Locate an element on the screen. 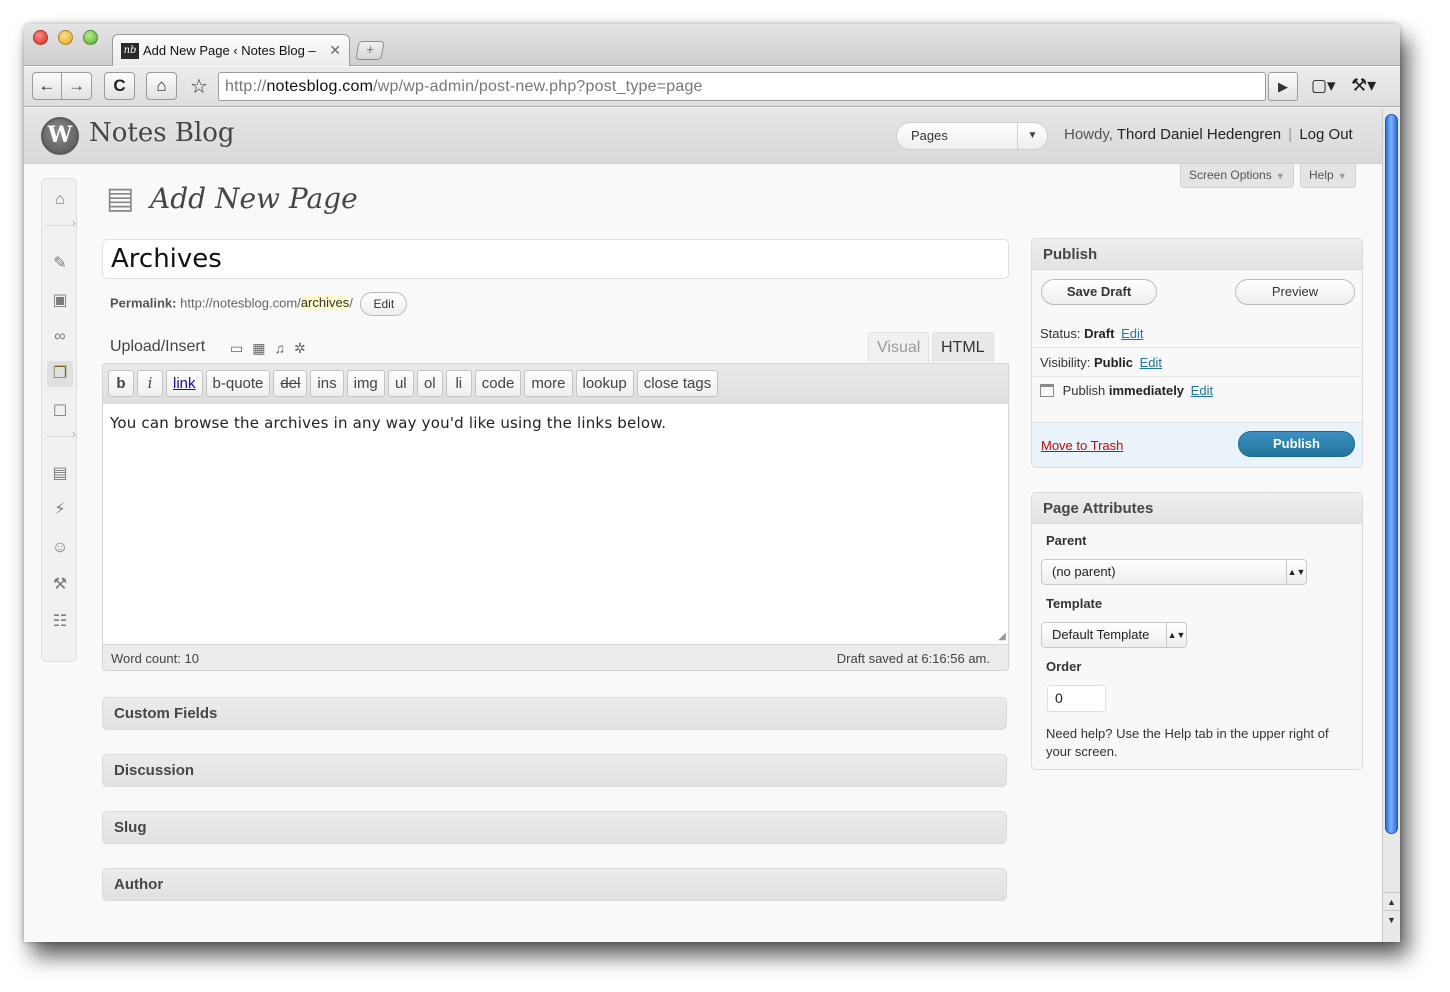  user-name-link: Thord Daniel Hedengren is located at coordinates (1199, 134).